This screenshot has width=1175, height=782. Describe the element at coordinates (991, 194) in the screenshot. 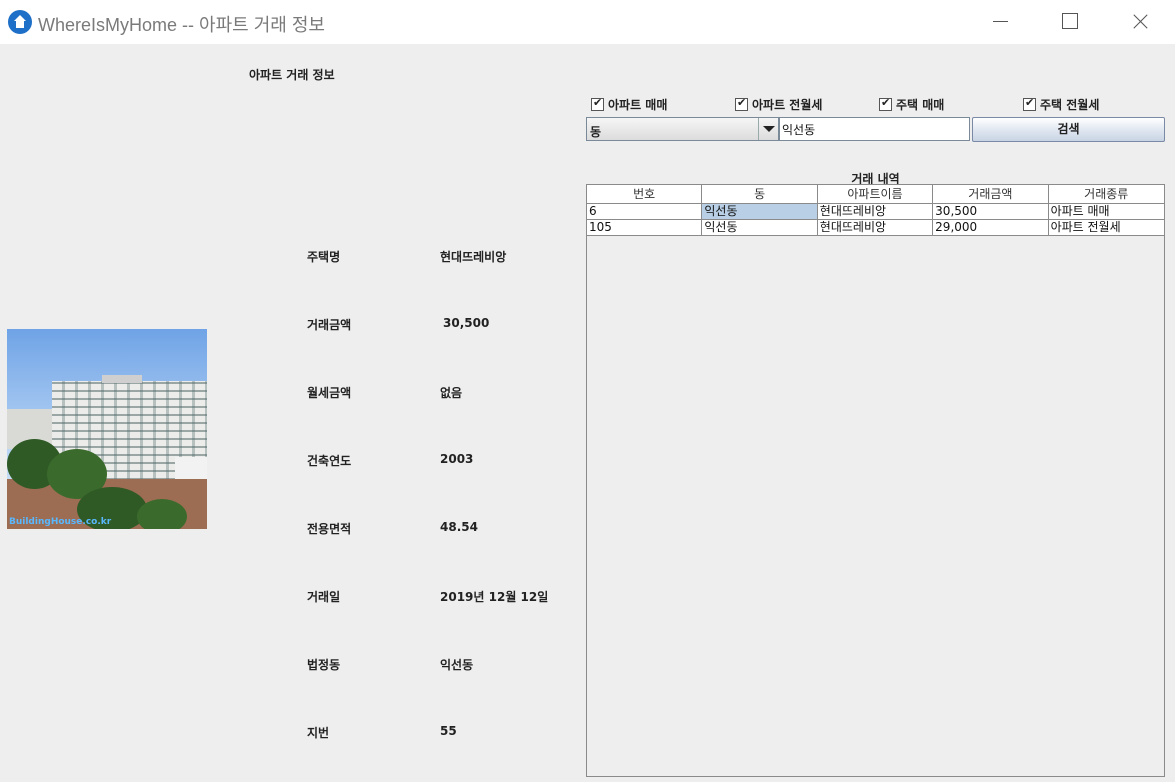

I see `column-header: 거래금액` at that location.